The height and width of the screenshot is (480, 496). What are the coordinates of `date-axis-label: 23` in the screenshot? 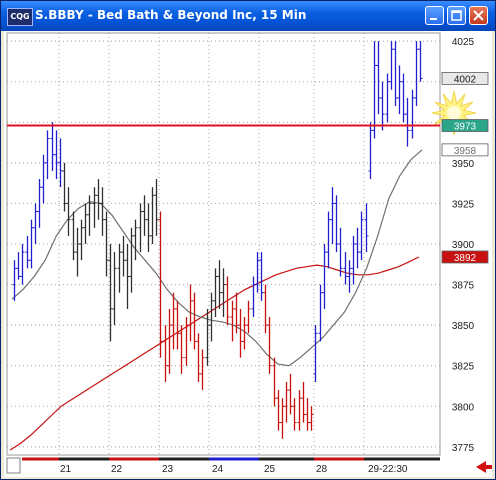 It's located at (168, 469).